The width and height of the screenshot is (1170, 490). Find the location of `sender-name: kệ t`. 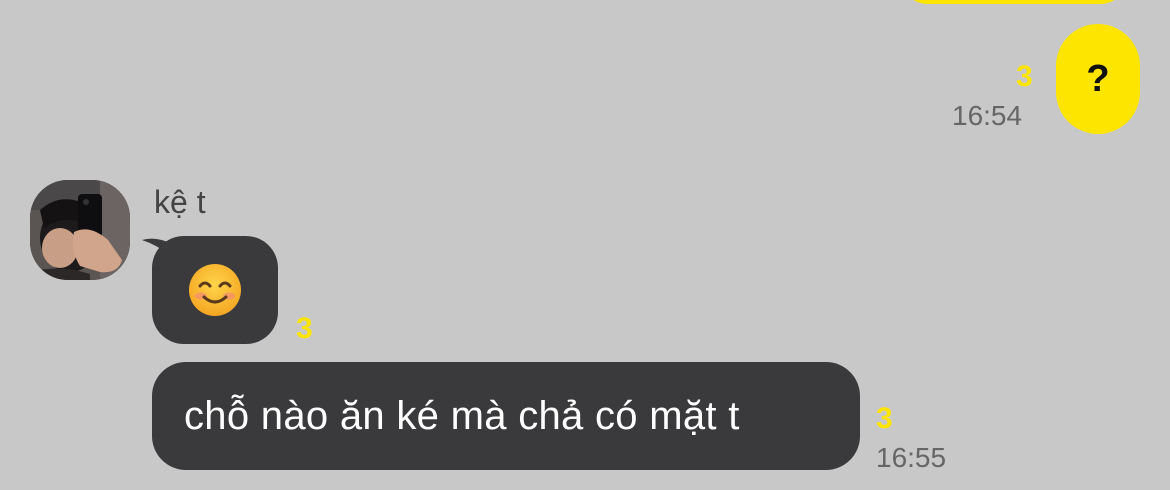

sender-name: kệ t is located at coordinates (180, 202).